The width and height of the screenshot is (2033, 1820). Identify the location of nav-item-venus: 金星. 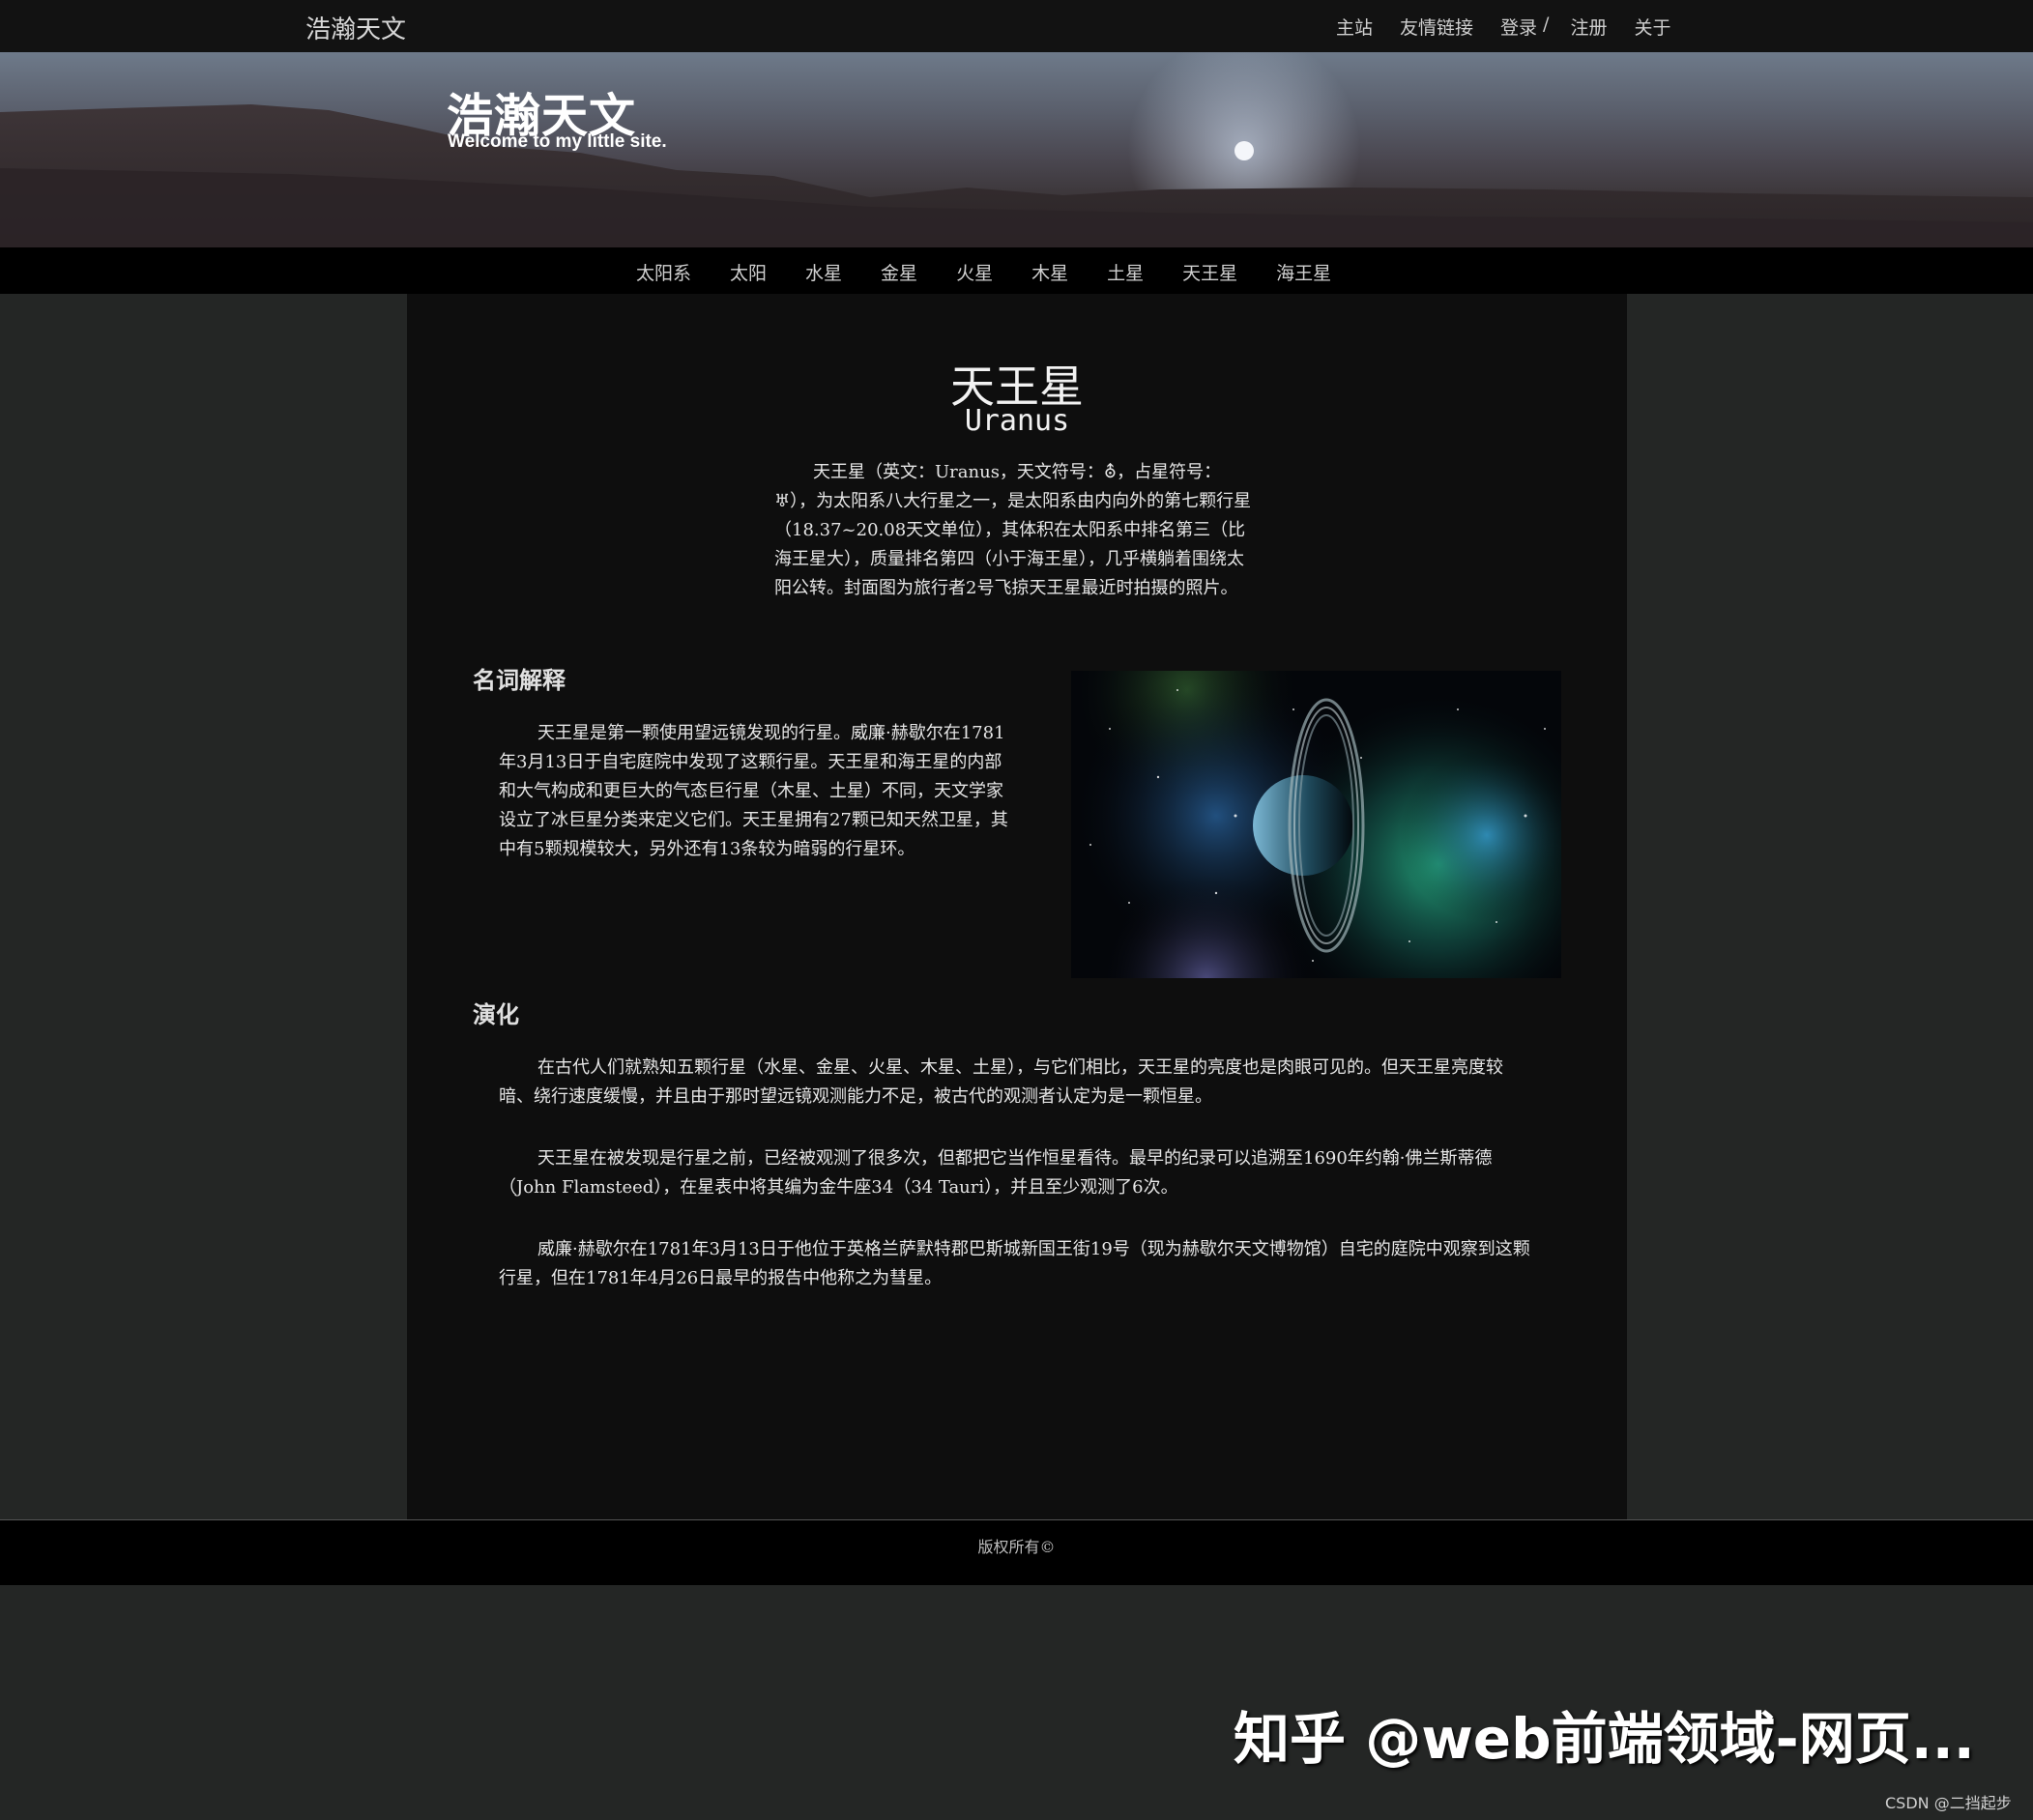
(899, 272).